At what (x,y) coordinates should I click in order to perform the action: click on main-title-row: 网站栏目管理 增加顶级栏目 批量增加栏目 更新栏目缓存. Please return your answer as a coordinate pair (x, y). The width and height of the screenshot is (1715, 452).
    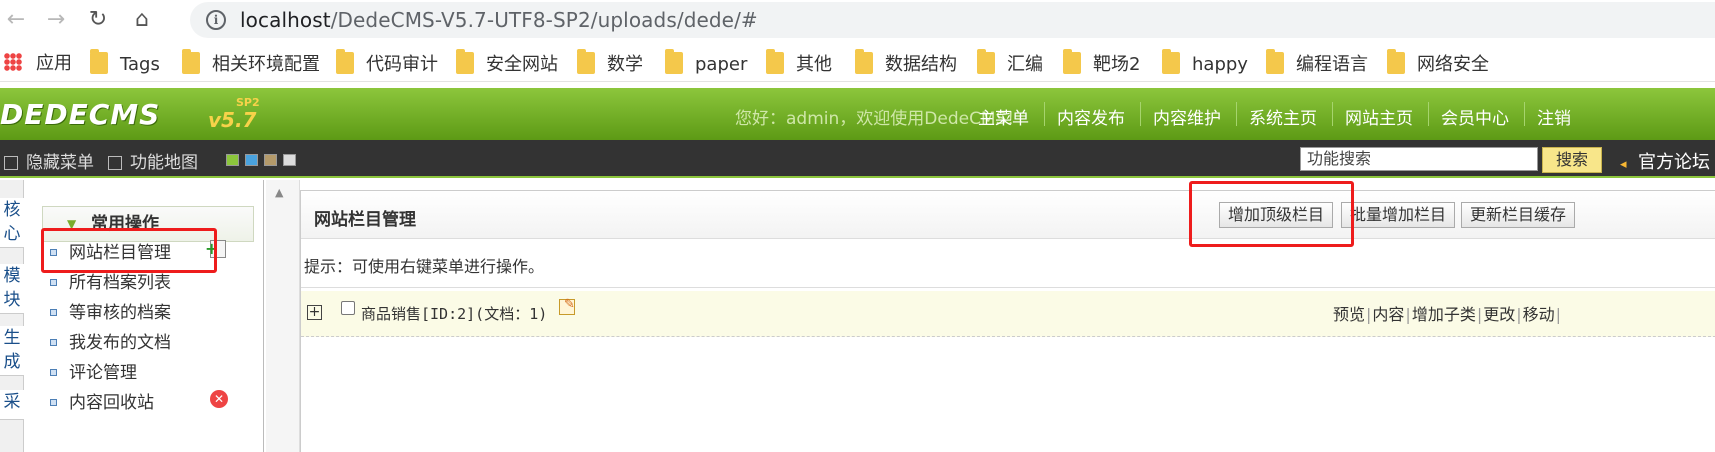
    Looking at the image, I should click on (1008, 215).